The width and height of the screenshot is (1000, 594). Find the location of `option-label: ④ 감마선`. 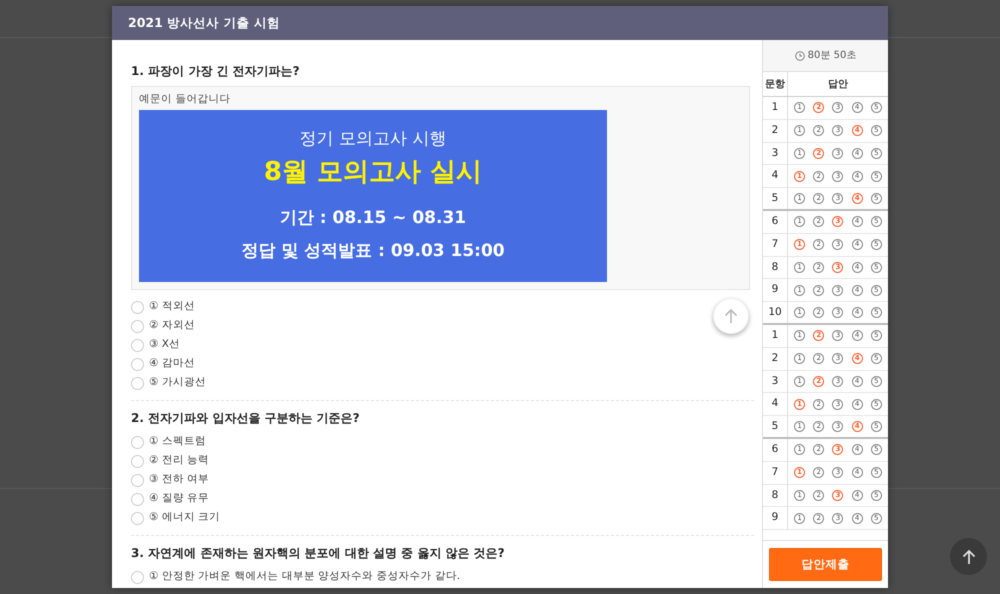

option-label: ④ 감마선 is located at coordinates (172, 364).